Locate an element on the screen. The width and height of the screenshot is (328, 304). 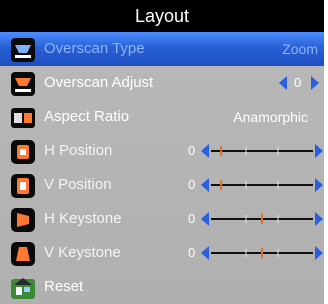
menu-item-overscan-type: Overscan Type Zoom is located at coordinates (162, 49).